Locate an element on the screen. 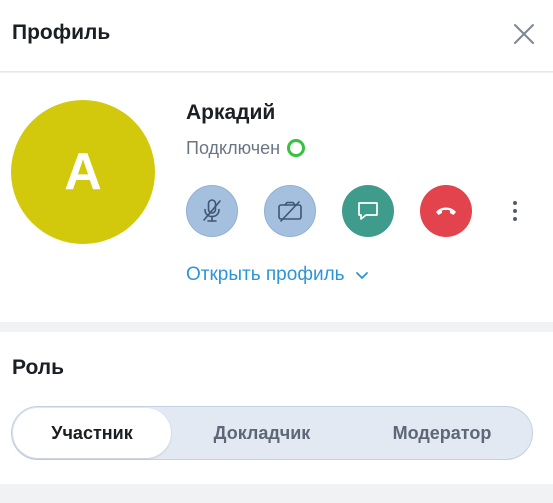  open-profile-link: Открыть профиль is located at coordinates (277, 275).